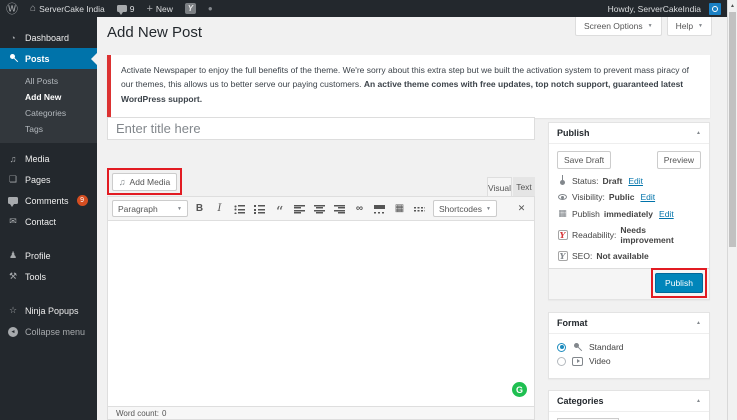  I want to click on tab-visual: Visual, so click(499, 187).